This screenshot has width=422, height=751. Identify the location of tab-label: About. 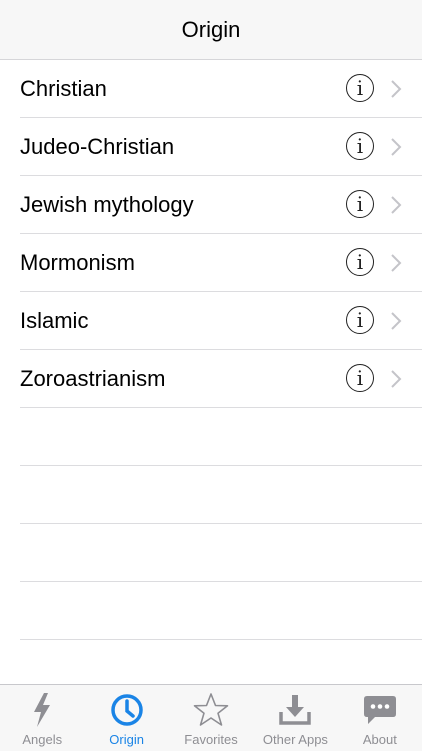
(379, 739).